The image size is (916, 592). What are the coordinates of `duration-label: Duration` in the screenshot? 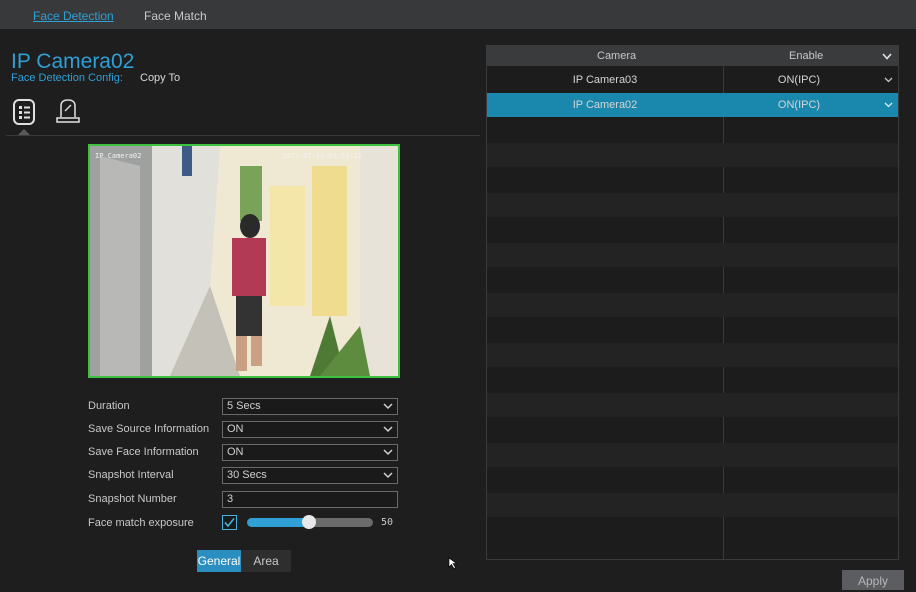 It's located at (109, 406).